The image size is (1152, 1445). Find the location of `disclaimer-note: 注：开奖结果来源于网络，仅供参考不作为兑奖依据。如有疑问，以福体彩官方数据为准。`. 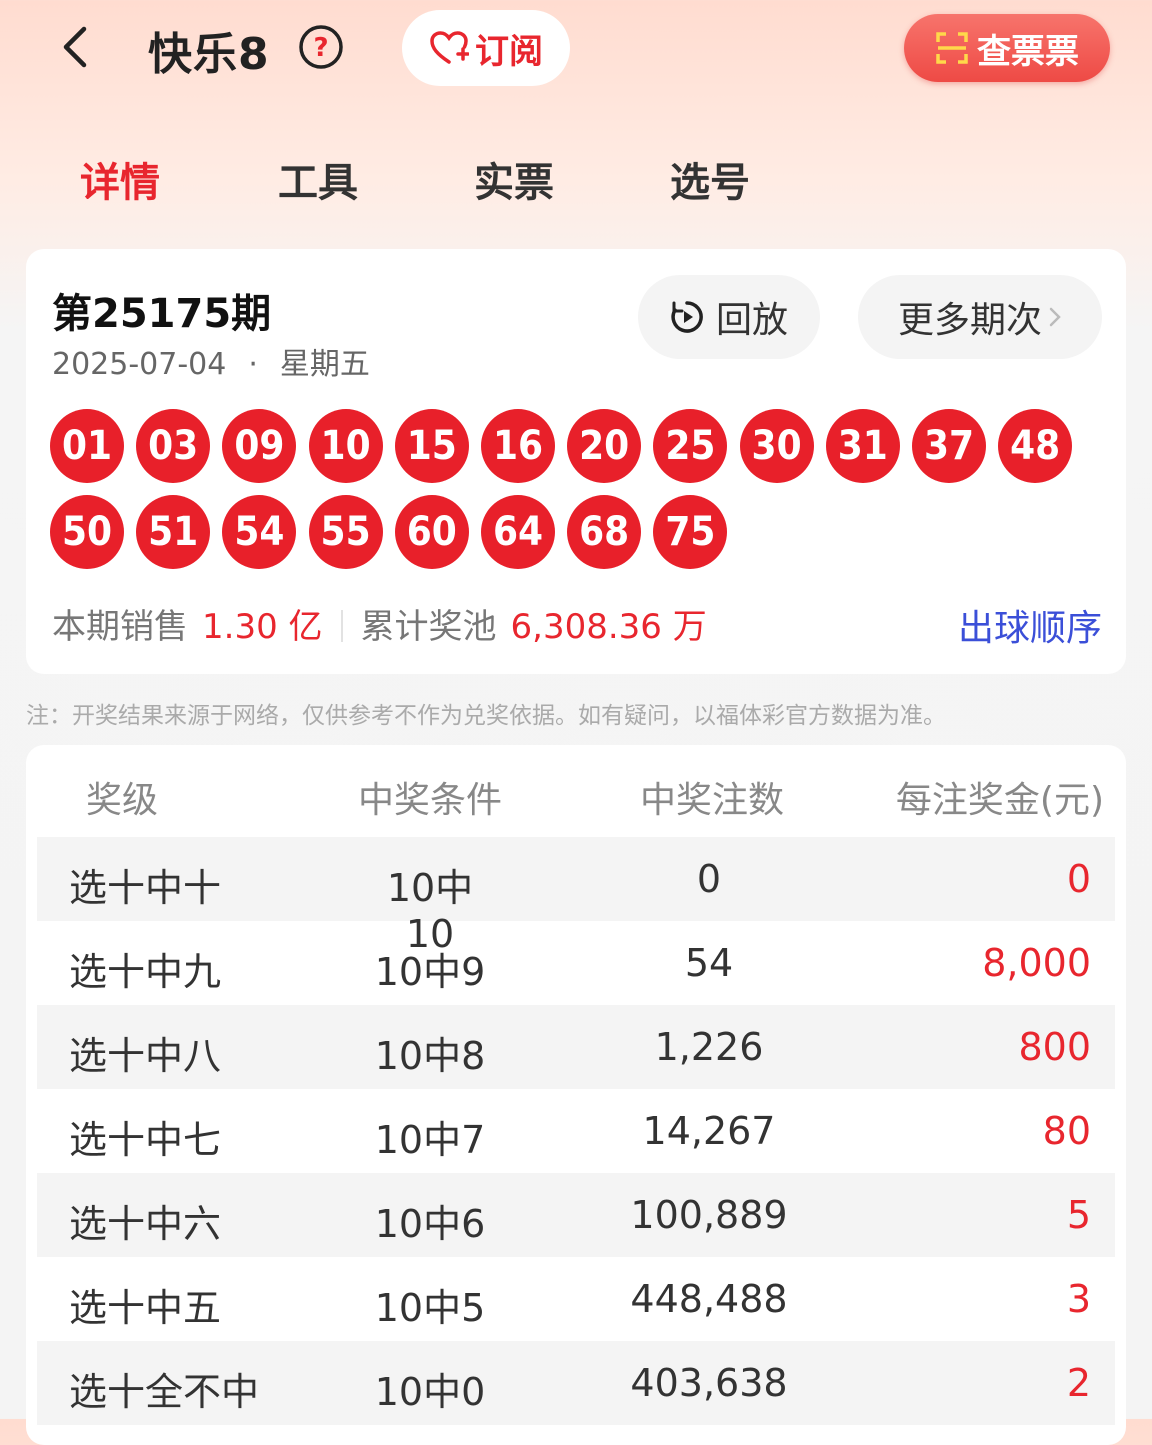

disclaimer-note: 注：开奖结果来源于网络，仅供参考不作为兑奖依据。如有疑问，以福体彩官方数据为准。 is located at coordinates (486, 716).